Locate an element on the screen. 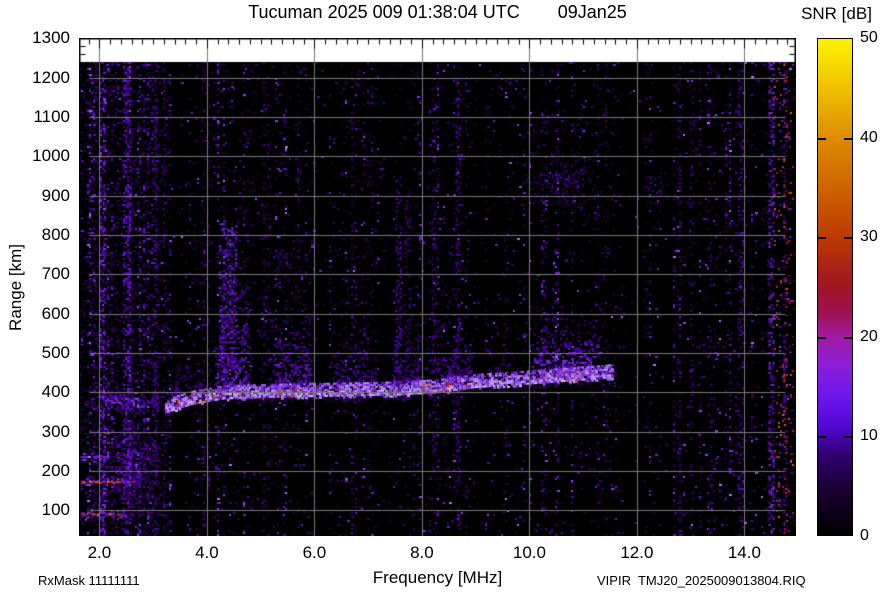  y-tick-label: 100 is located at coordinates (55, 510).